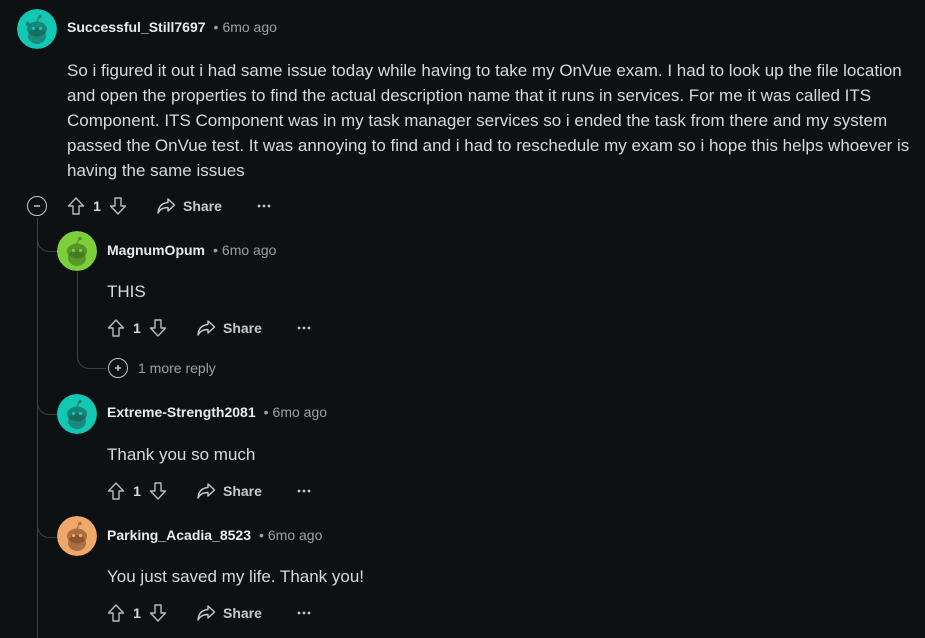  Describe the element at coordinates (181, 454) in the screenshot. I see `comment-body: Thank you so much` at that location.